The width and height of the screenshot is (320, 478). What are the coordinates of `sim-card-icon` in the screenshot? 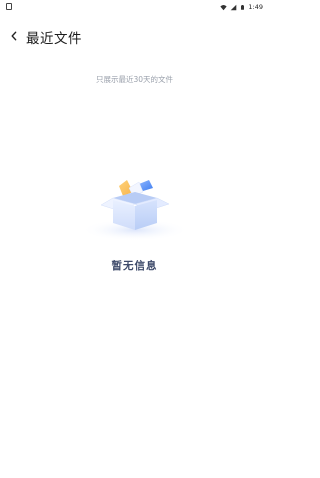 It's located at (9, 6).